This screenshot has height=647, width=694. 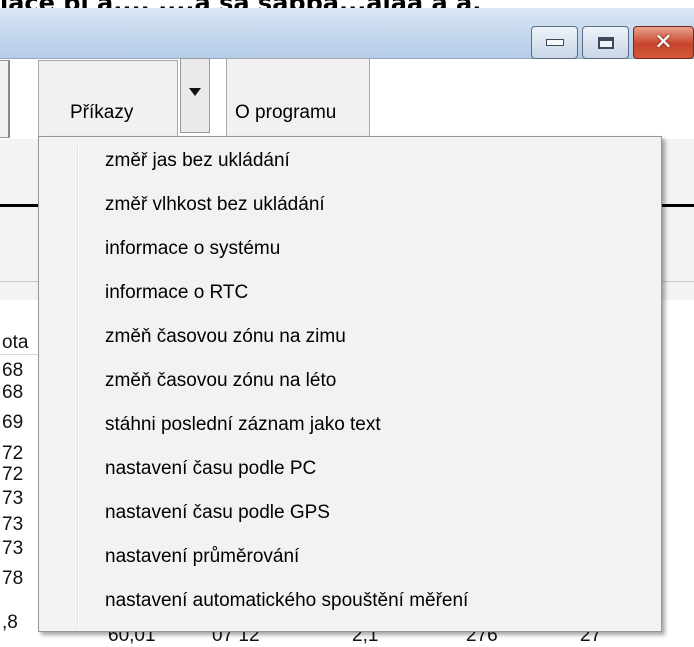 I want to click on menu-item-timezone-winter: změň časovou zónu na zimu, so click(x=225, y=337).